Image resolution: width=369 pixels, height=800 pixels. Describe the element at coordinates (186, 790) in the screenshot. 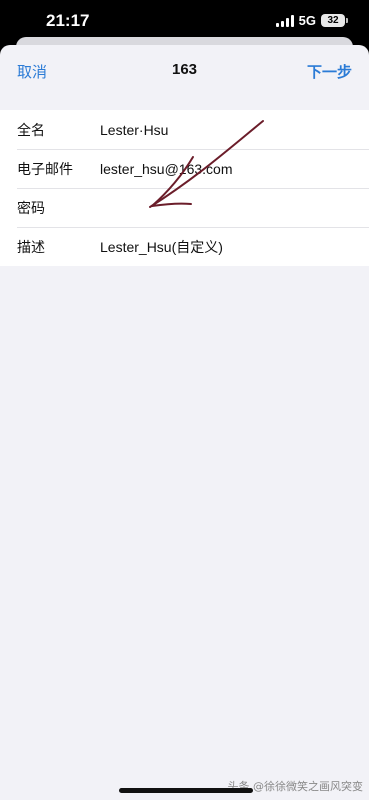

I see `home-indicator` at that location.